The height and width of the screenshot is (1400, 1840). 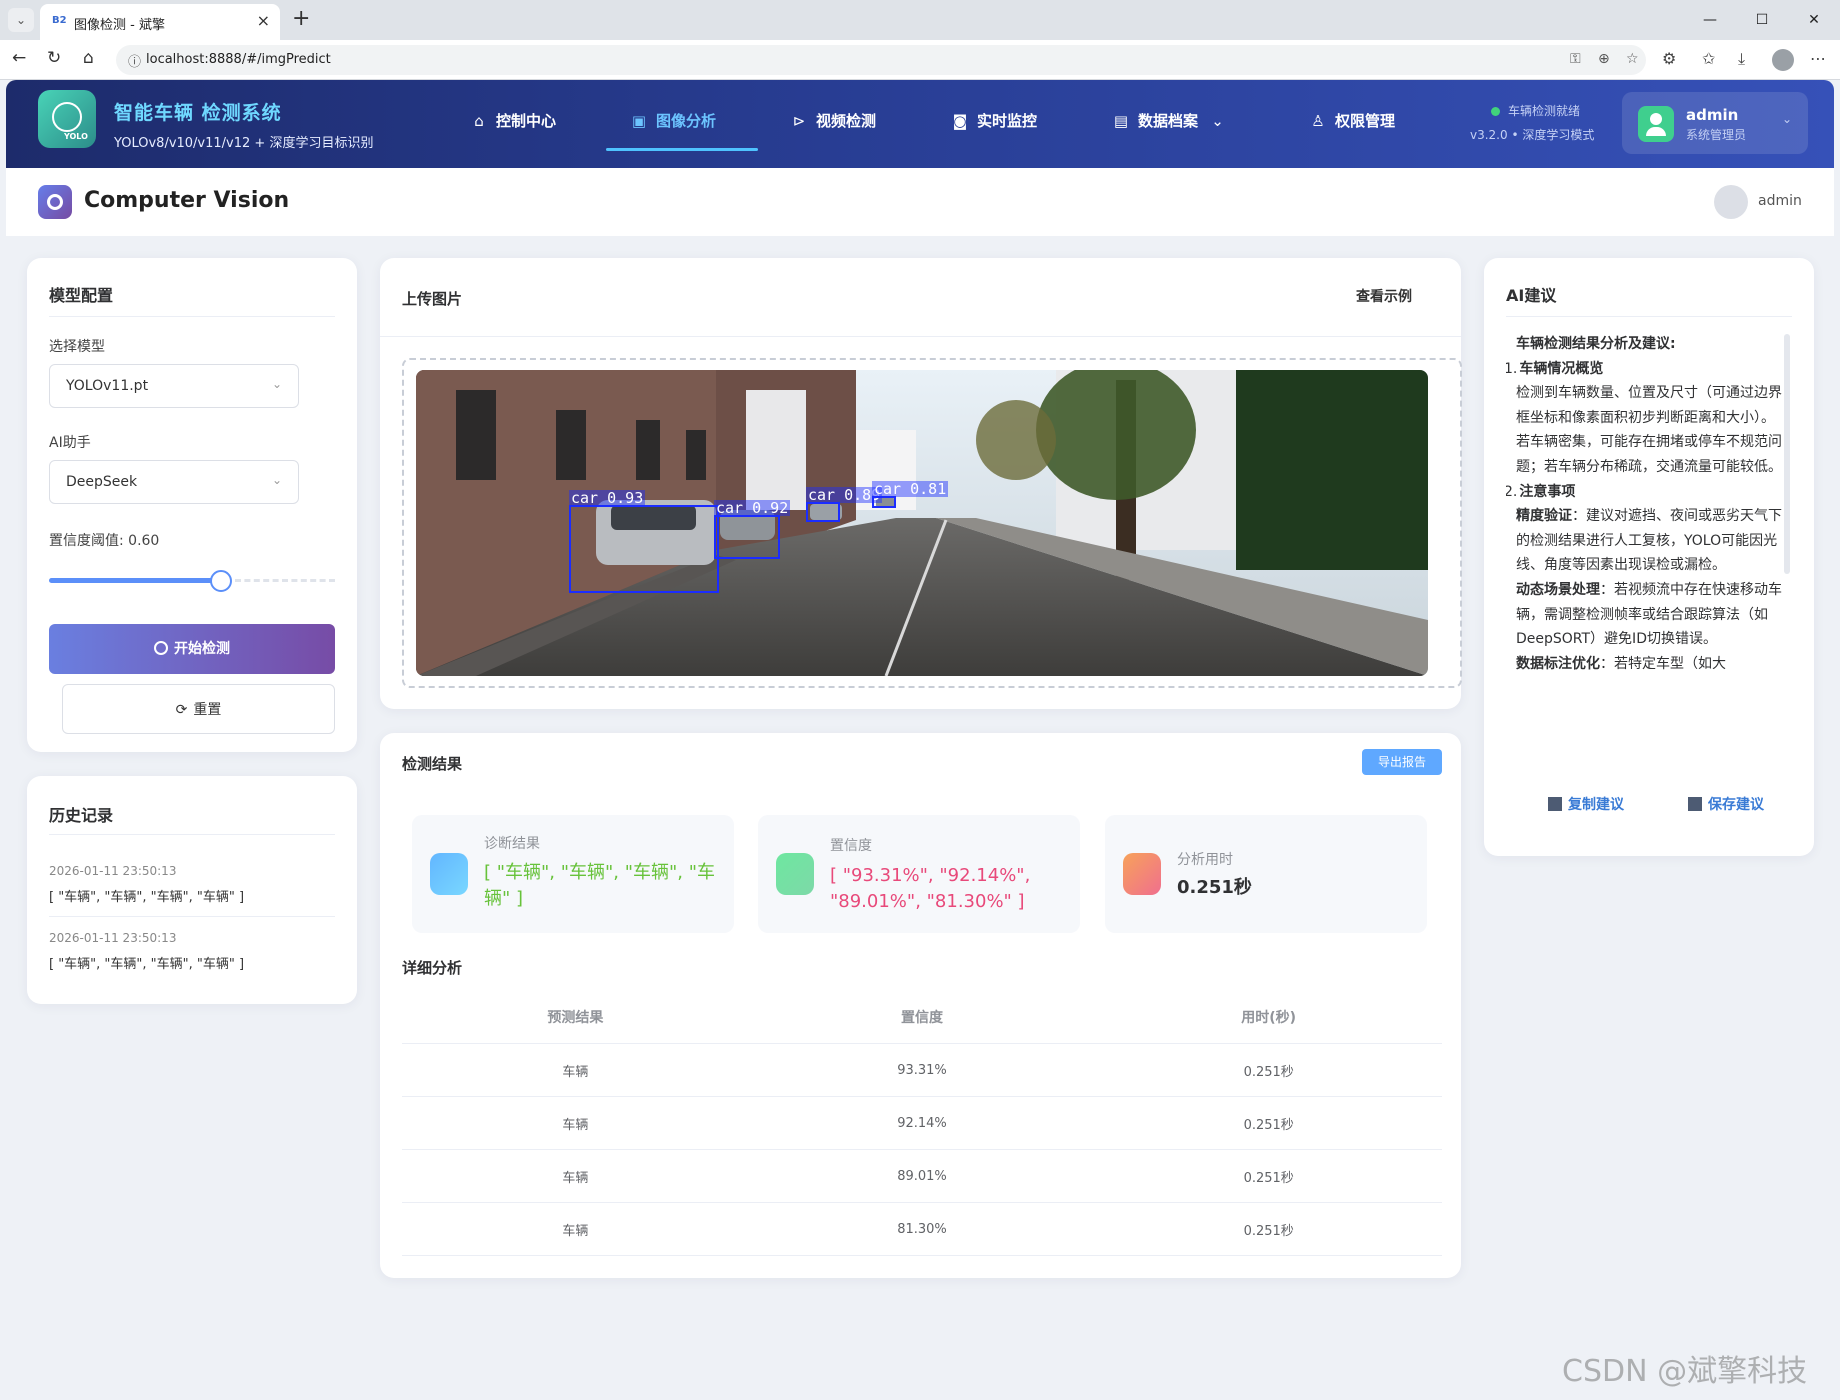 What do you see at coordinates (1575, 59) in the screenshot?
I see `key-icon: ⚿` at bounding box center [1575, 59].